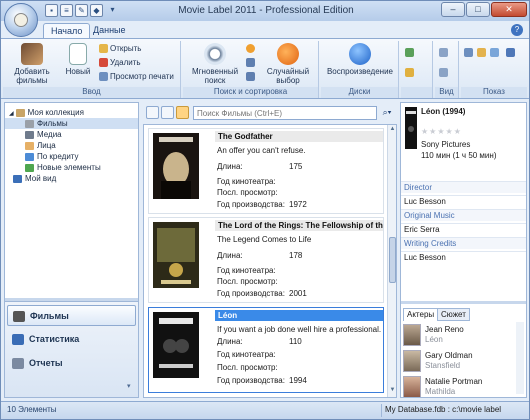 Image resolution: width=530 pixels, height=420 pixels. I want to click on application-menu-button, so click(21, 20).